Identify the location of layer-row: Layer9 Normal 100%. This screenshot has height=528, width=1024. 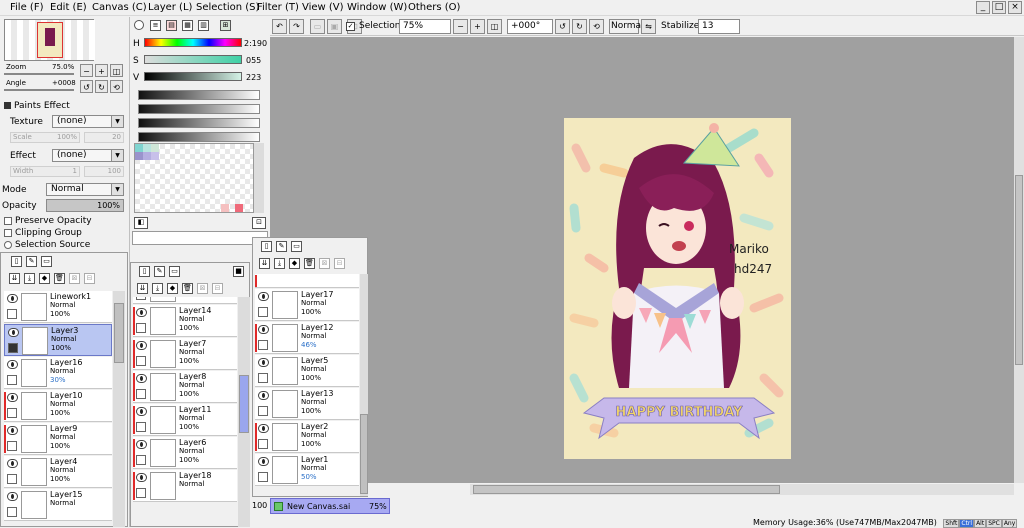
(58, 439).